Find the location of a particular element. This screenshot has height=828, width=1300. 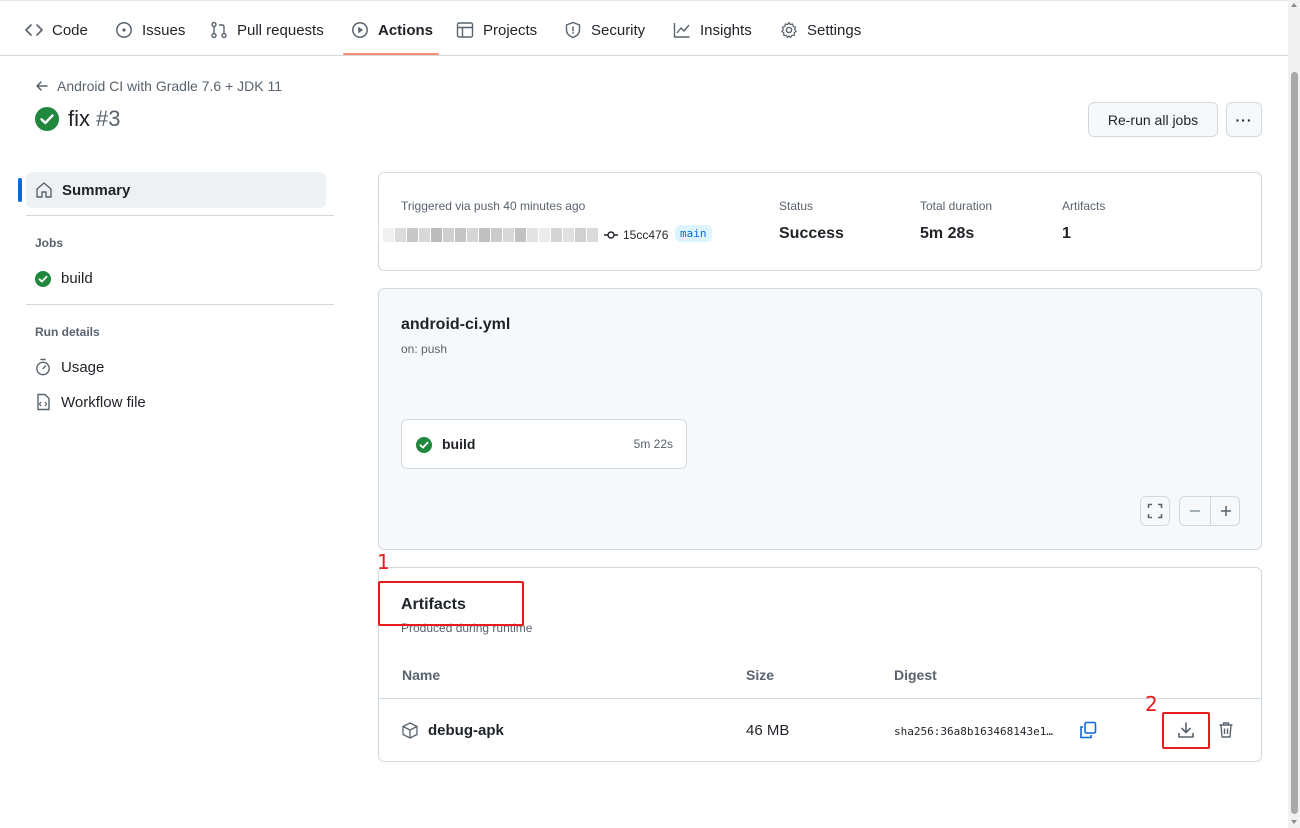

active-tab-indicator is located at coordinates (391, 54).